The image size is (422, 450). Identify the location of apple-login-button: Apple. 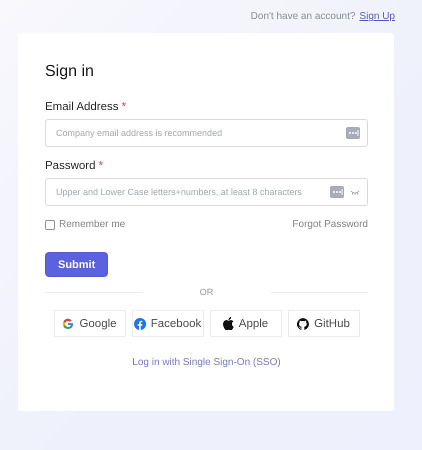
(246, 323).